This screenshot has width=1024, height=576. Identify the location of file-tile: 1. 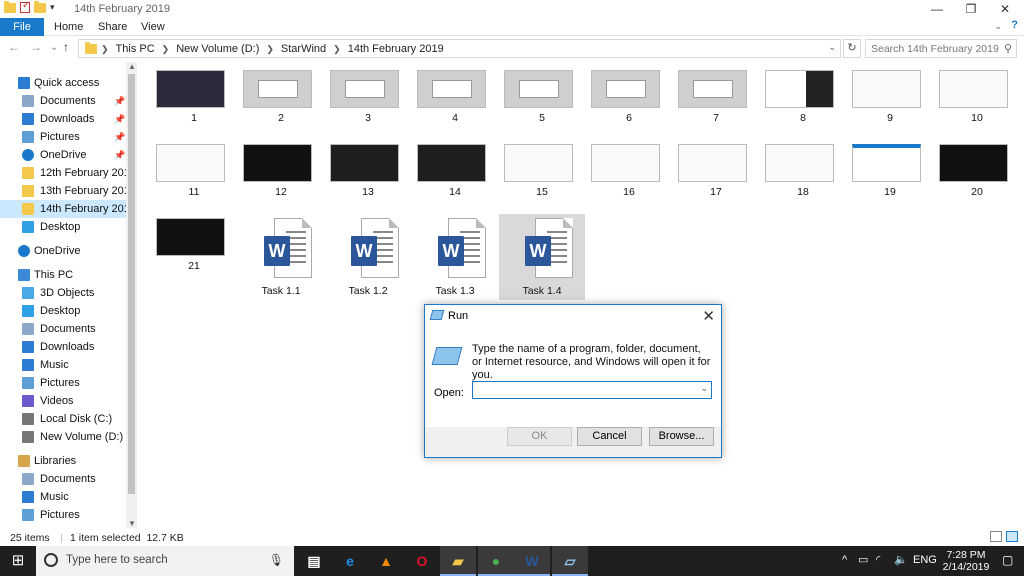
(194, 108).